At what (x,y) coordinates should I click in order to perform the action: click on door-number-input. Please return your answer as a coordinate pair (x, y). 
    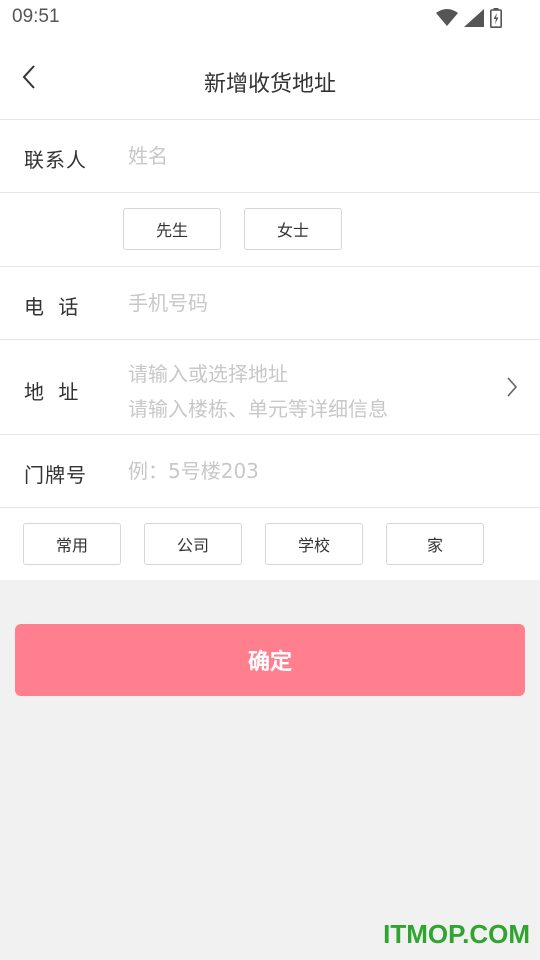
    Looking at the image, I should click on (324, 471).